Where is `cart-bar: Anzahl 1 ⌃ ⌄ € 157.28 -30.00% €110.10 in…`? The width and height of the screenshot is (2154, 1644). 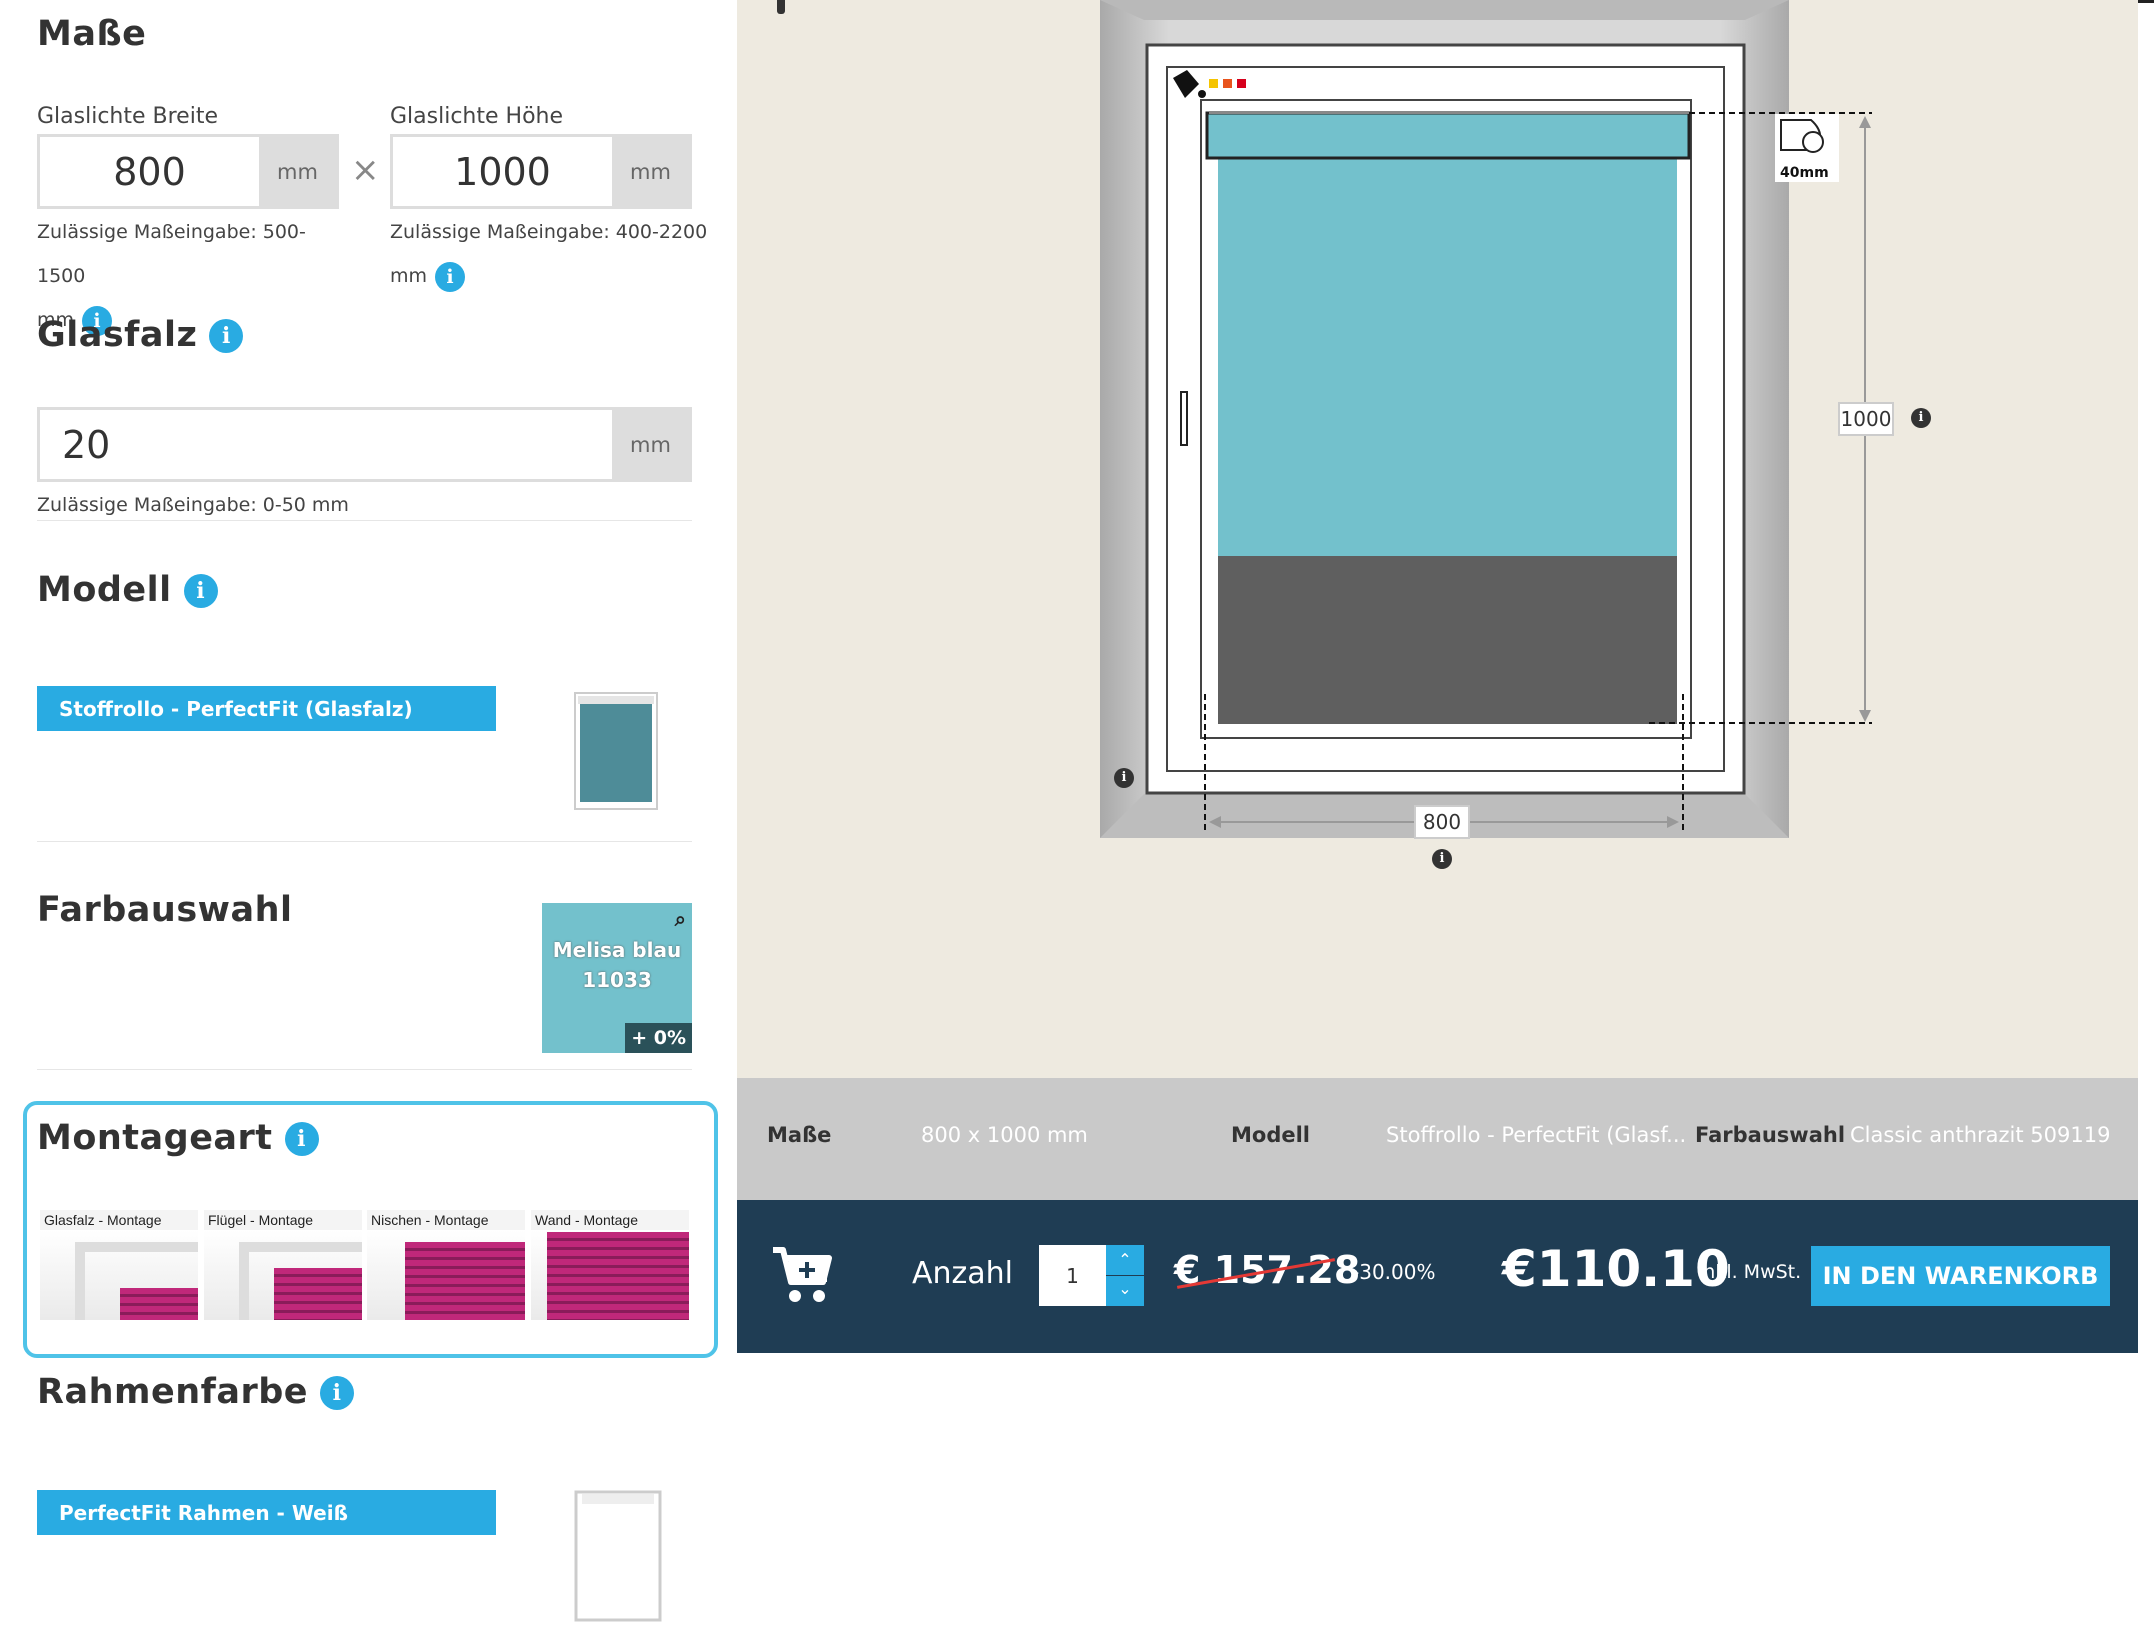 cart-bar: Anzahl 1 ⌃ ⌄ € 157.28 -30.00% €110.10 in… is located at coordinates (1437, 1276).